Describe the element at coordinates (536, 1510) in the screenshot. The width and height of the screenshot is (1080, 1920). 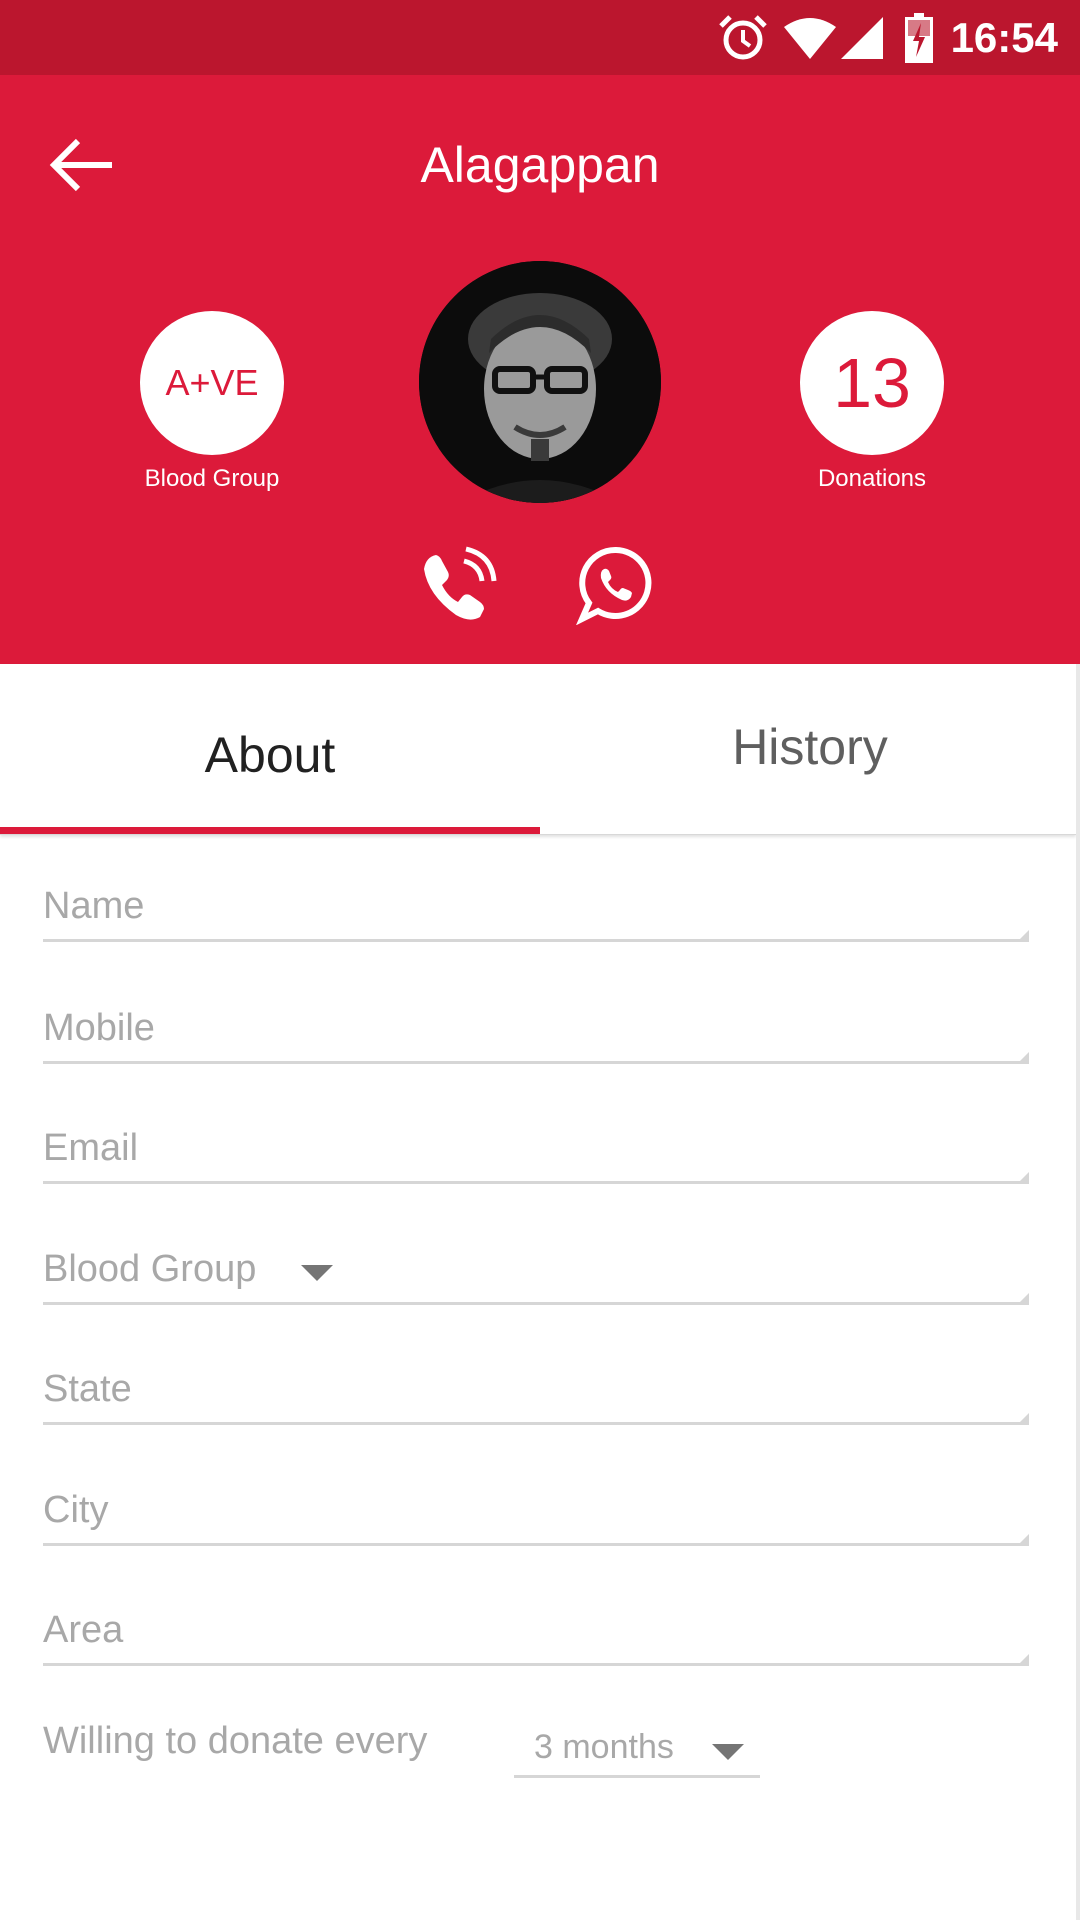
I see `city-field: City` at that location.